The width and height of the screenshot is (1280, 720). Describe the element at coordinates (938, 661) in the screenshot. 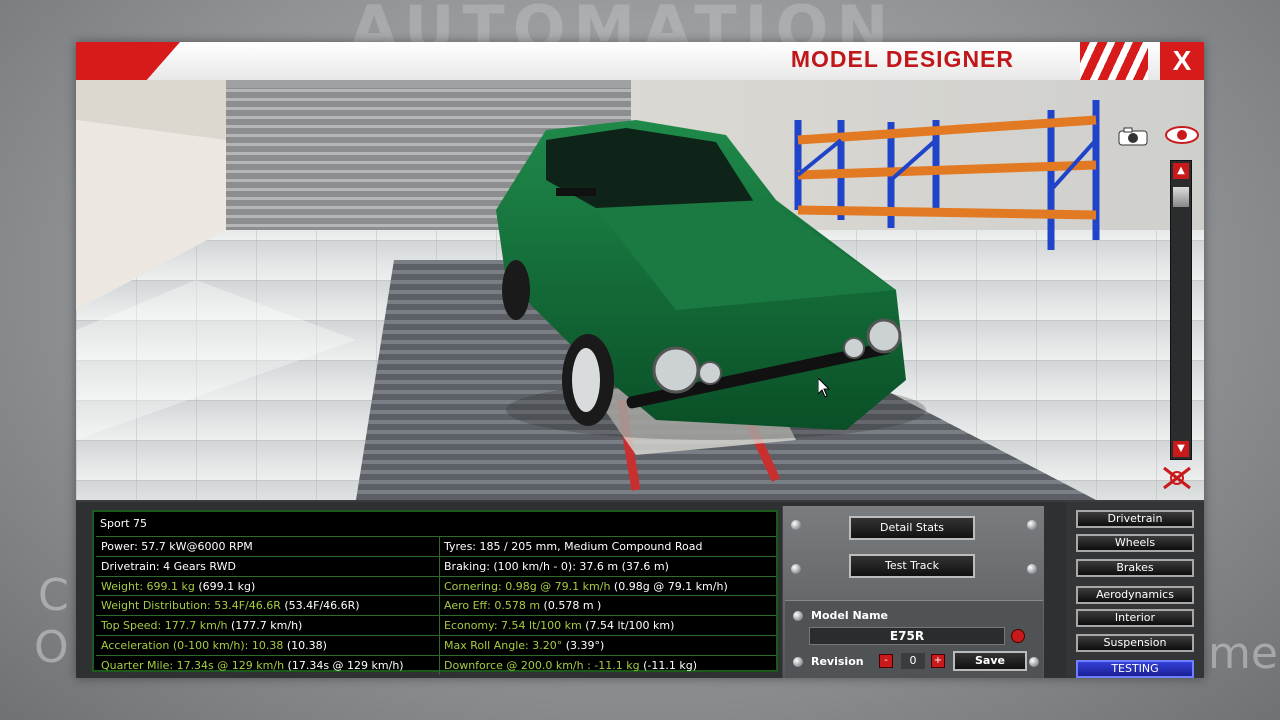

I see `revision-increment-button: +` at that location.